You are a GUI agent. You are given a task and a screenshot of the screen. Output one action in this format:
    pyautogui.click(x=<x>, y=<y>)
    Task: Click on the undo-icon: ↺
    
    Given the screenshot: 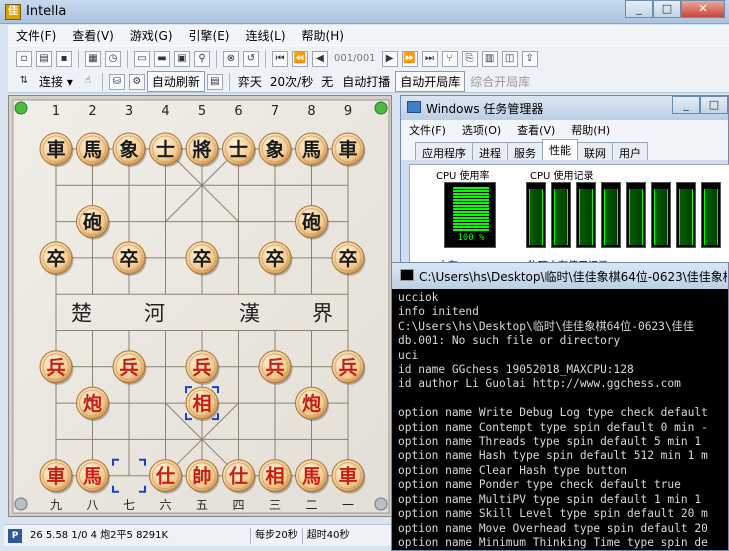 What is the action you would take?
    pyautogui.click(x=251, y=58)
    